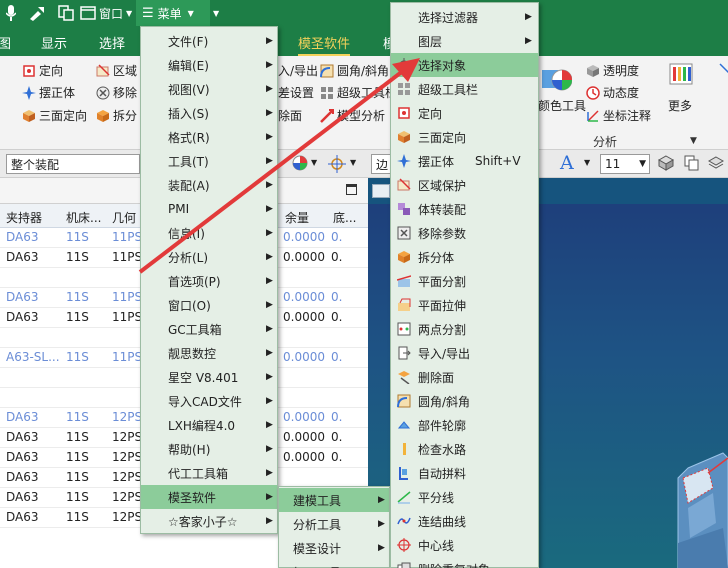 This screenshot has width=728, height=568. I want to click on mosheng-menu-item: 分析工具 ▶, so click(334, 524).